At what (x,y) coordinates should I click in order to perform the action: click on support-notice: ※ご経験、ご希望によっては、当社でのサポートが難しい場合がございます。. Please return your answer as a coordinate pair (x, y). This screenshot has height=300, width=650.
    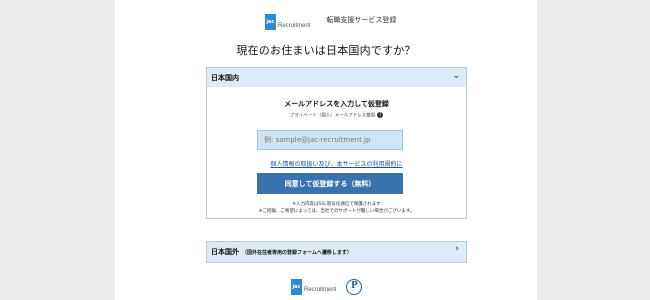
    Looking at the image, I should click on (336, 211).